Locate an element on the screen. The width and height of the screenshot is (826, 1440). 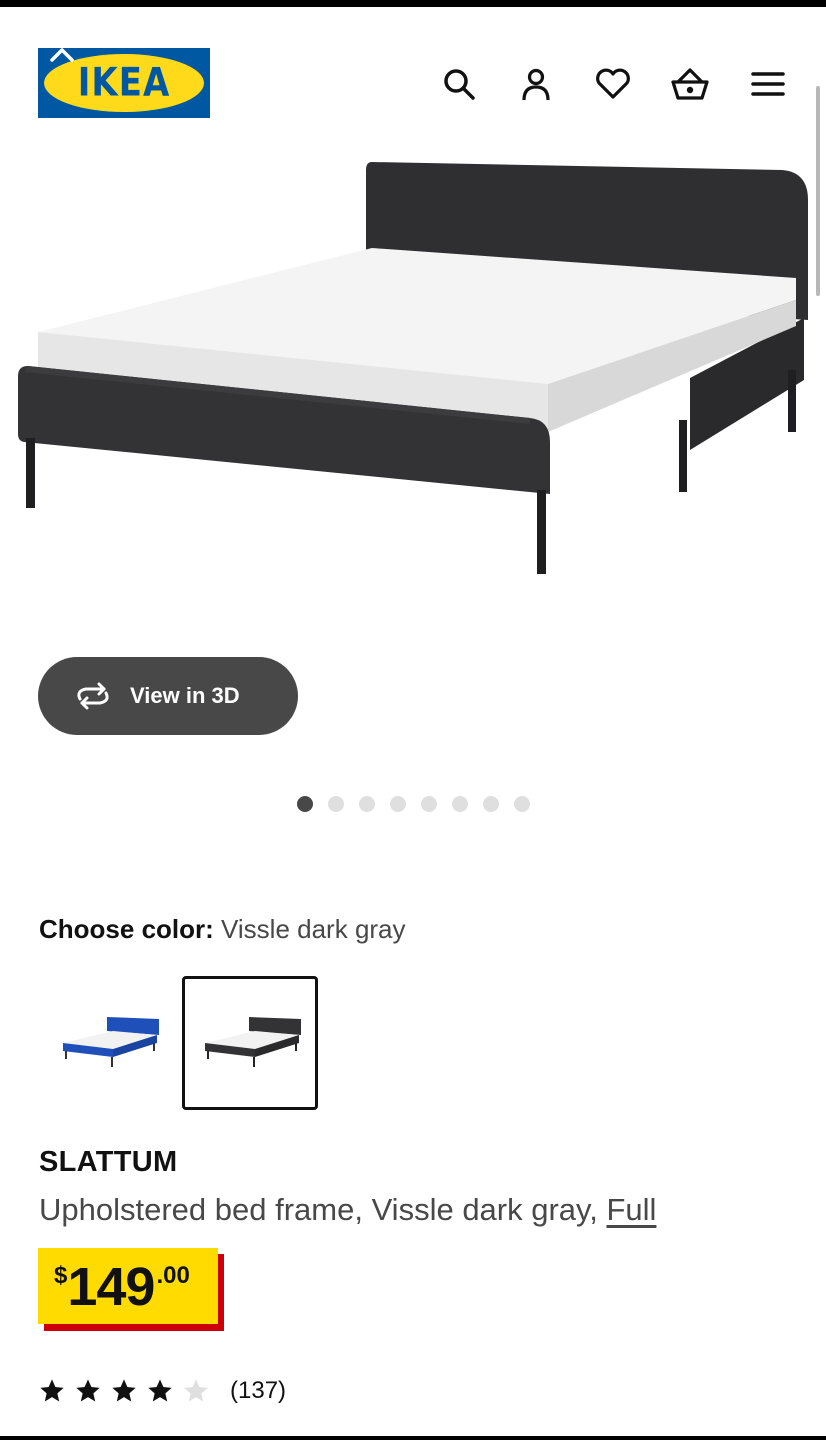
carousel-dots is located at coordinates (413, 804).